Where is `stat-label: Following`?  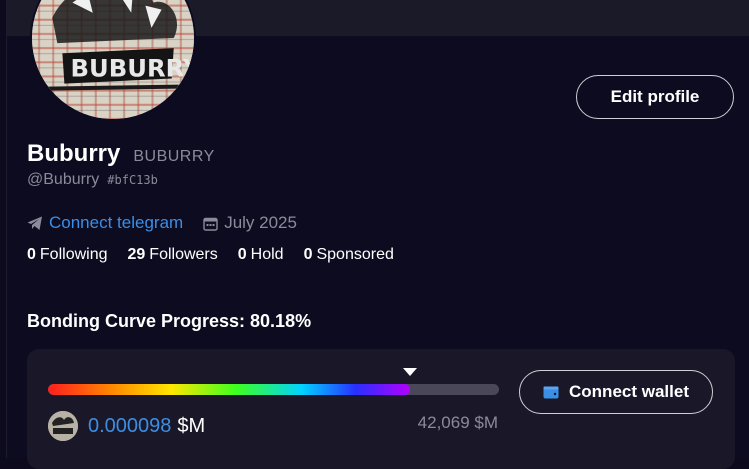
stat-label: Following is located at coordinates (73, 254).